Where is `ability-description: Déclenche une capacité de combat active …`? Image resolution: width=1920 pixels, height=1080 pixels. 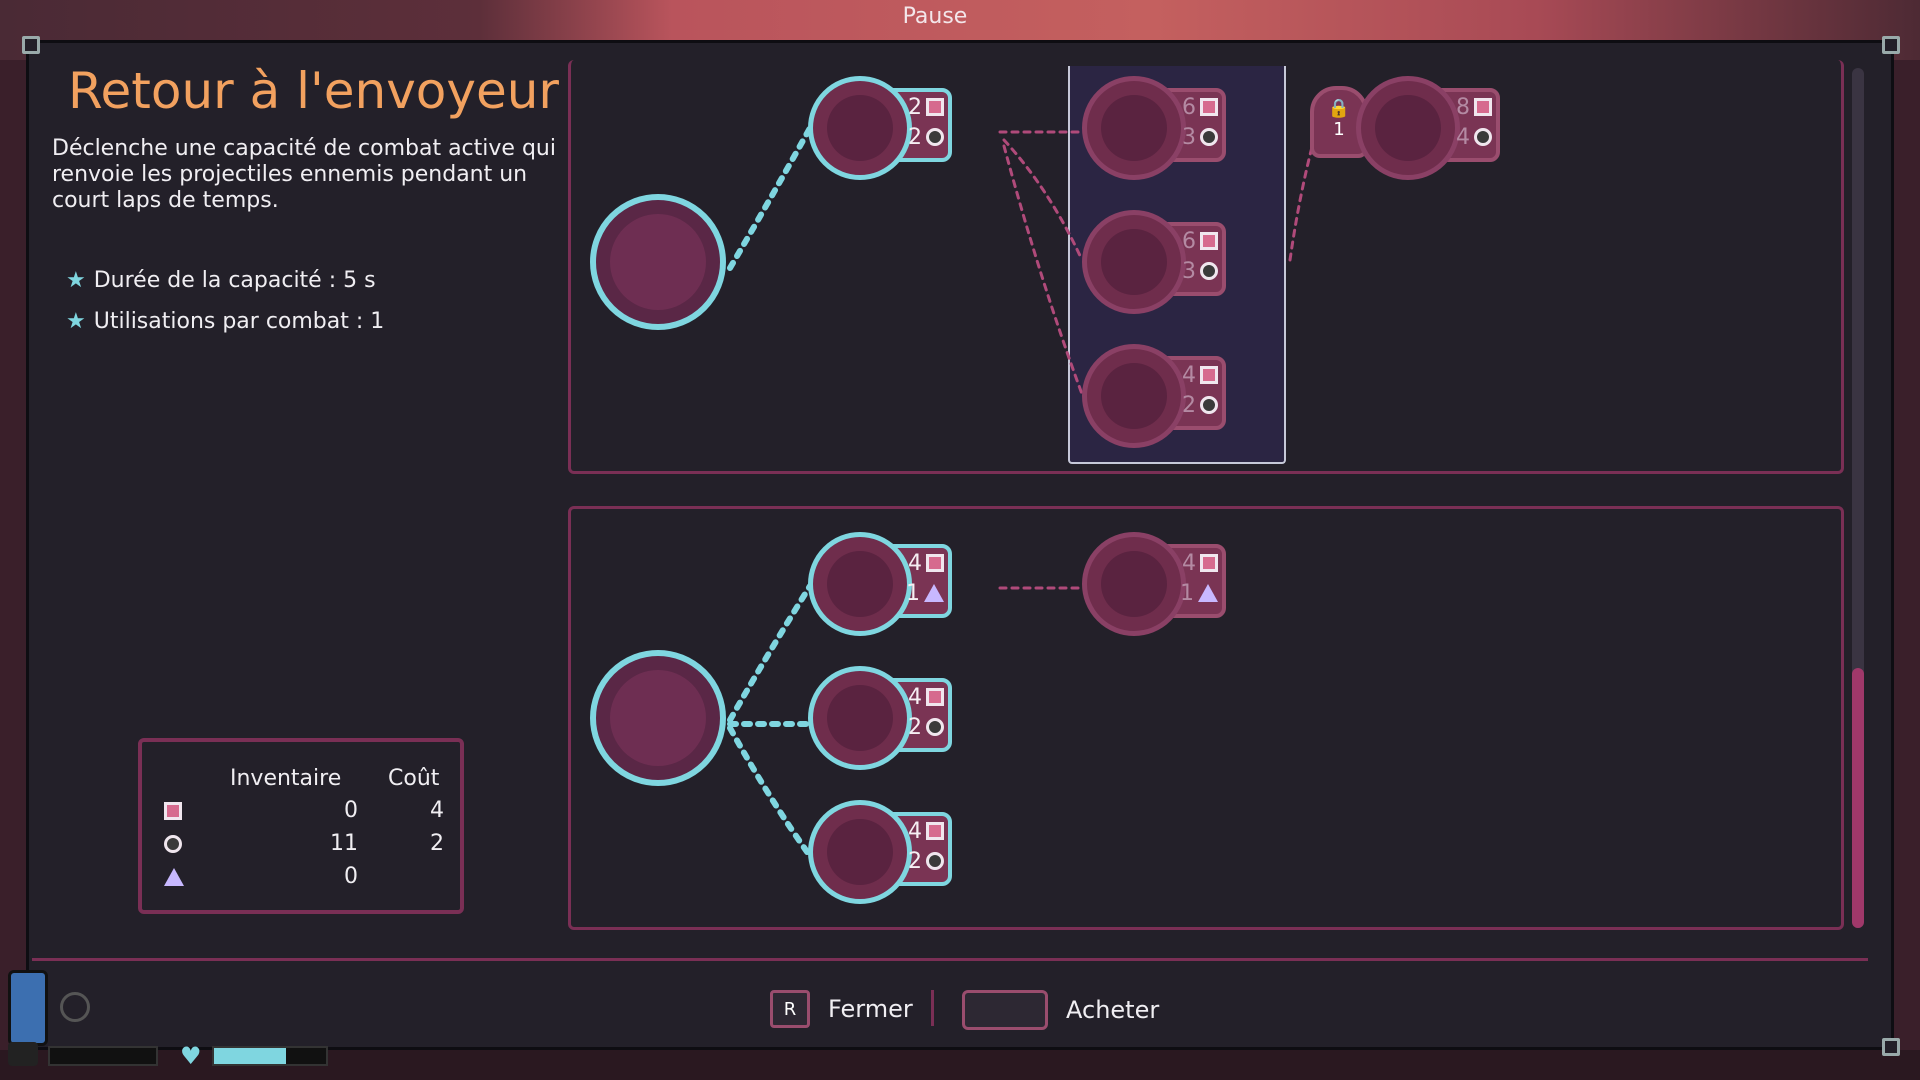
ability-description: Déclenche une capacité de combat active … is located at coordinates (304, 174).